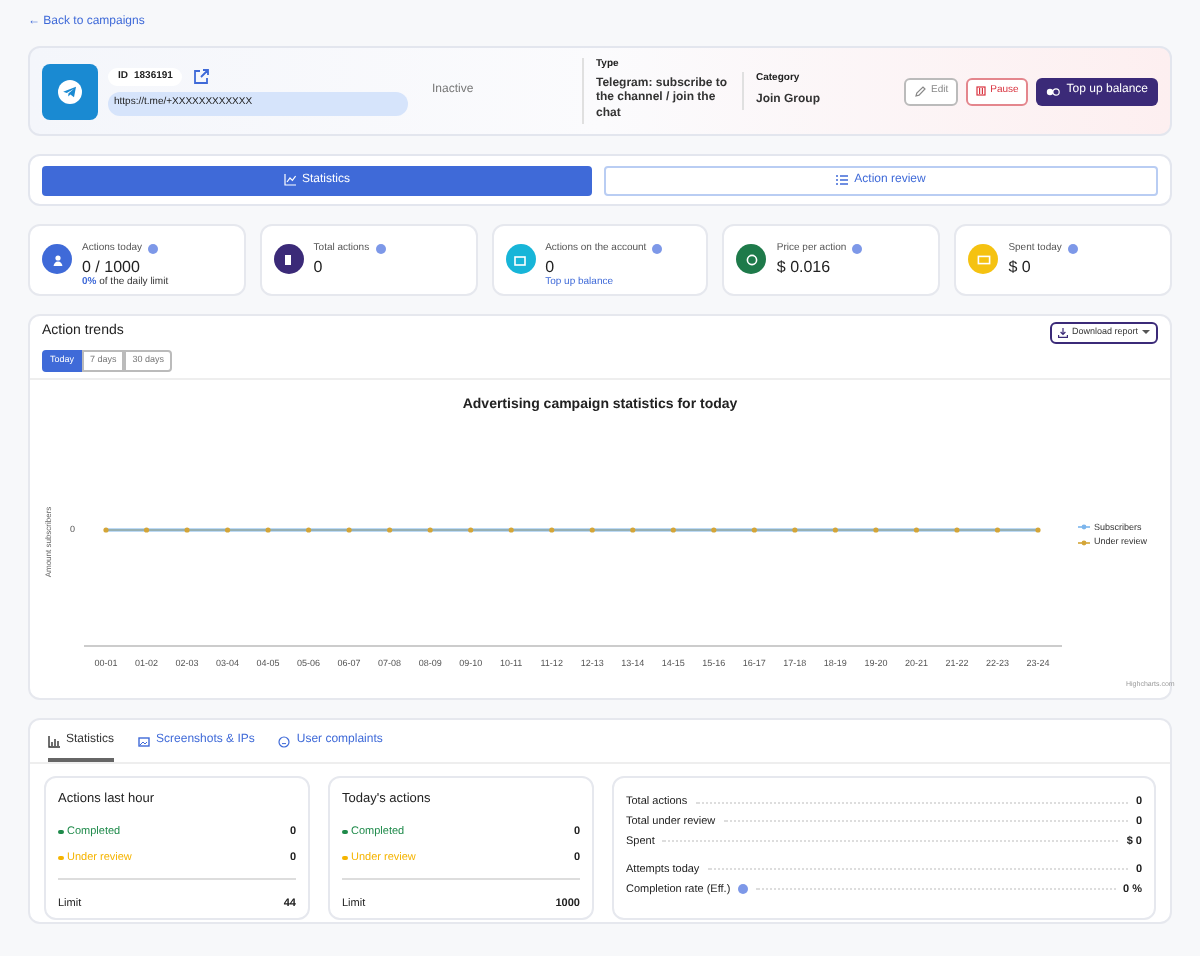  I want to click on stat-value: $ 0.016, so click(804, 267).